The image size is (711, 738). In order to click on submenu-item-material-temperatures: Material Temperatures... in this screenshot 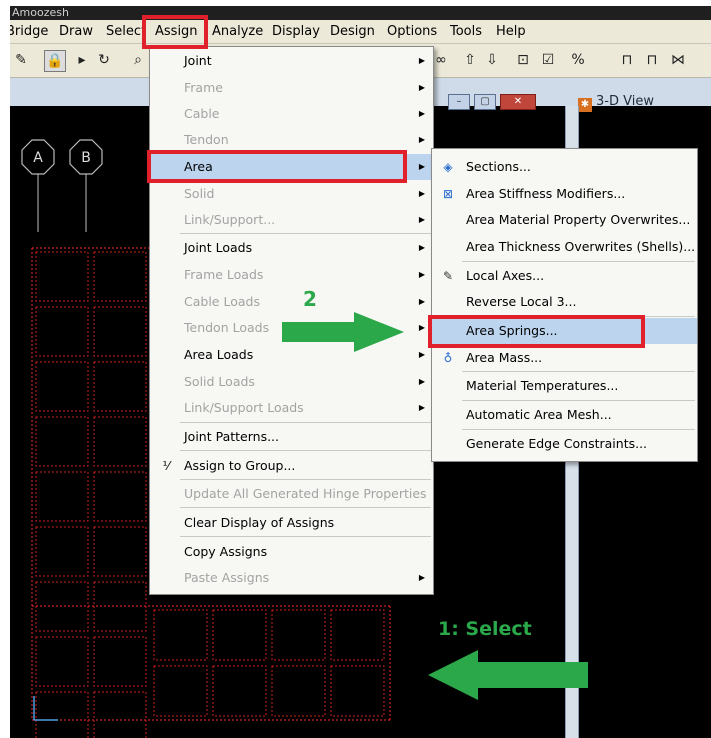, I will do `click(564, 386)`.